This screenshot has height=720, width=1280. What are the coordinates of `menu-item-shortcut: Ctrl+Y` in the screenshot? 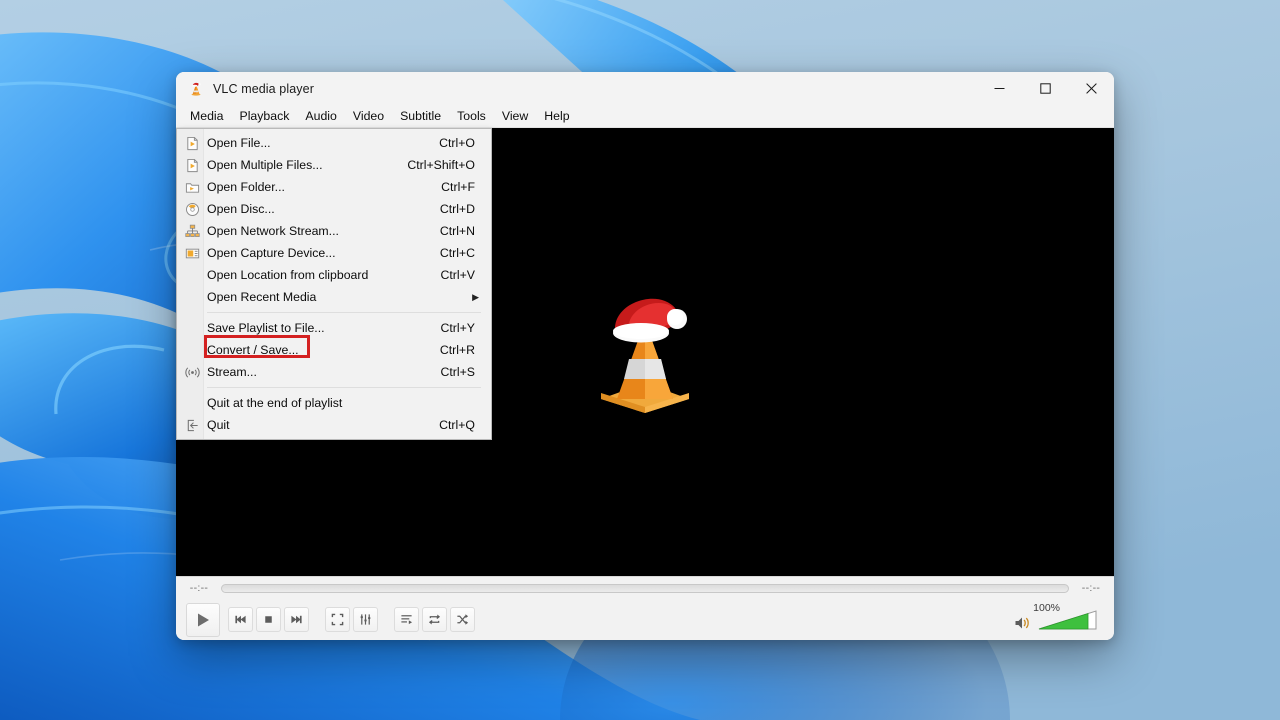 It's located at (457, 328).